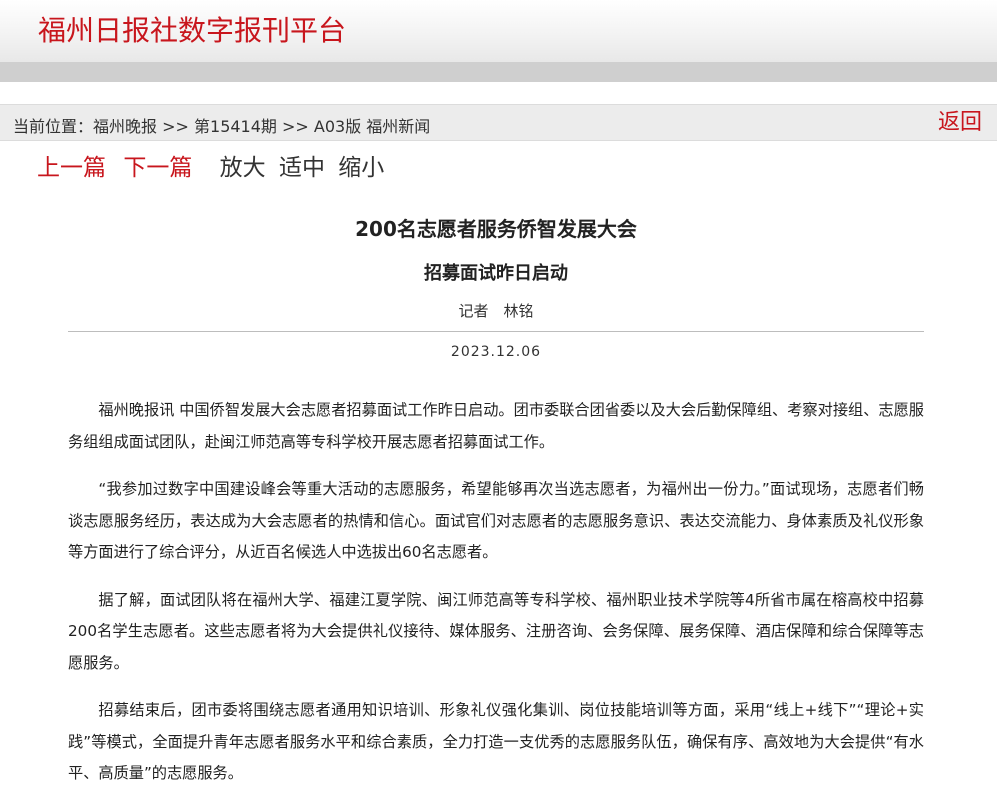 This screenshot has height=806, width=997. I want to click on article-author: 记者 林铭, so click(496, 311).